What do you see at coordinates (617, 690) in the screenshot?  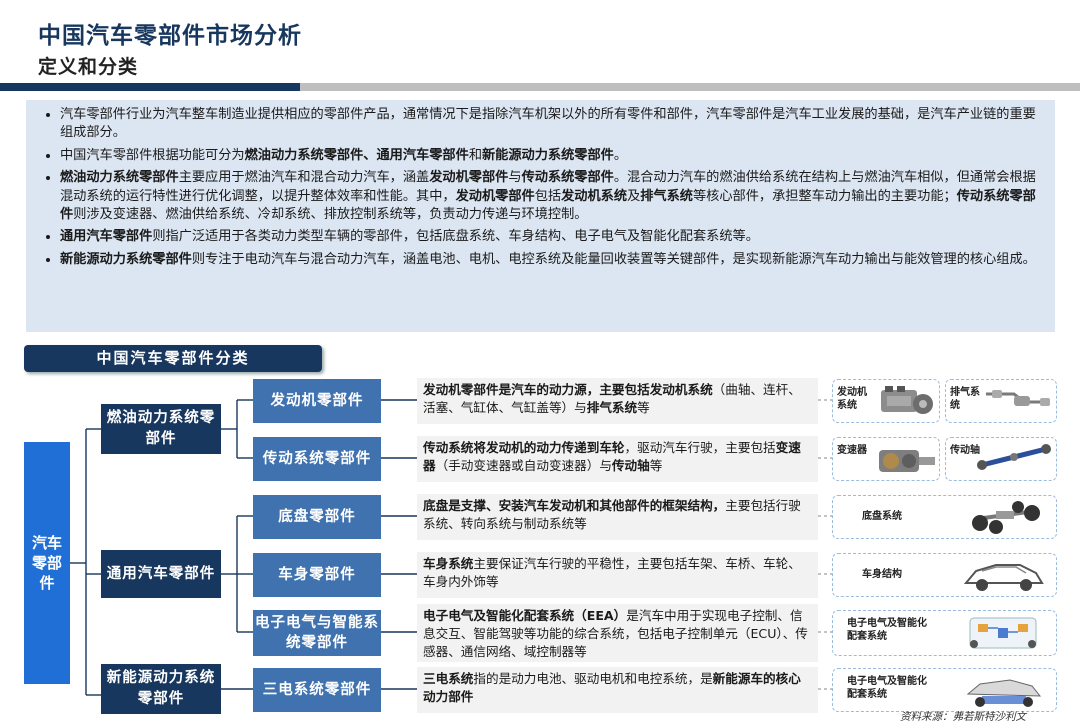 I see `l2-description: 三电系统指的是动力电池、驱动电机和电控系统，是新能源车的核心动力部件` at bounding box center [617, 690].